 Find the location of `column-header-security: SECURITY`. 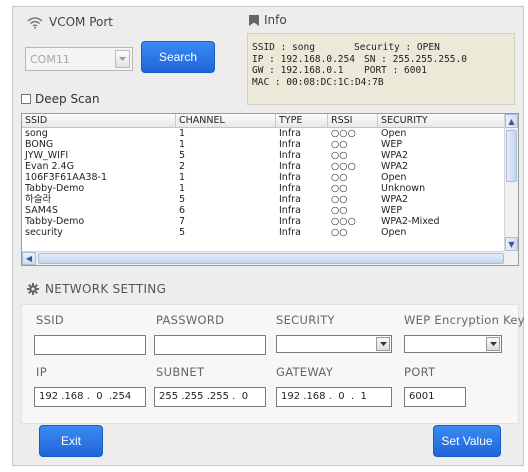

column-header-security: SECURITY is located at coordinates (442, 121).